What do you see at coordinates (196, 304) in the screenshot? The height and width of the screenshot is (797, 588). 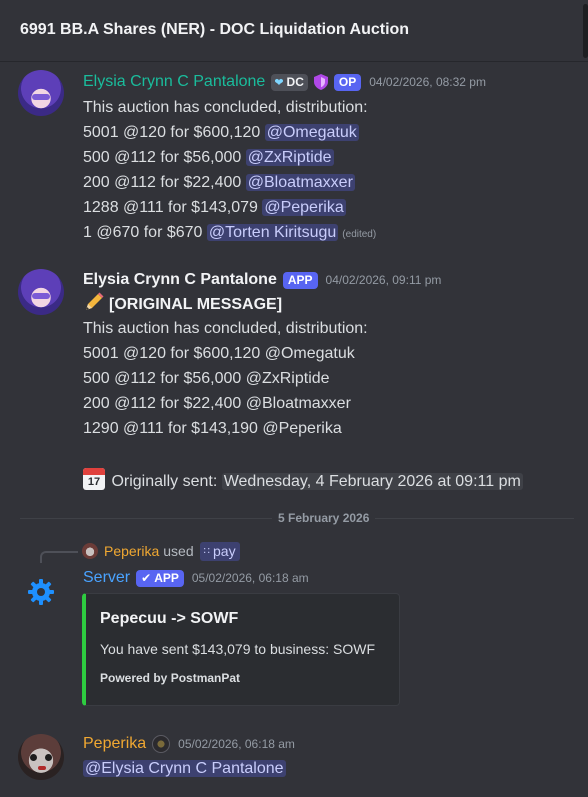 I see `message-heading: [ORIGINAL MESSAGE]` at bounding box center [196, 304].